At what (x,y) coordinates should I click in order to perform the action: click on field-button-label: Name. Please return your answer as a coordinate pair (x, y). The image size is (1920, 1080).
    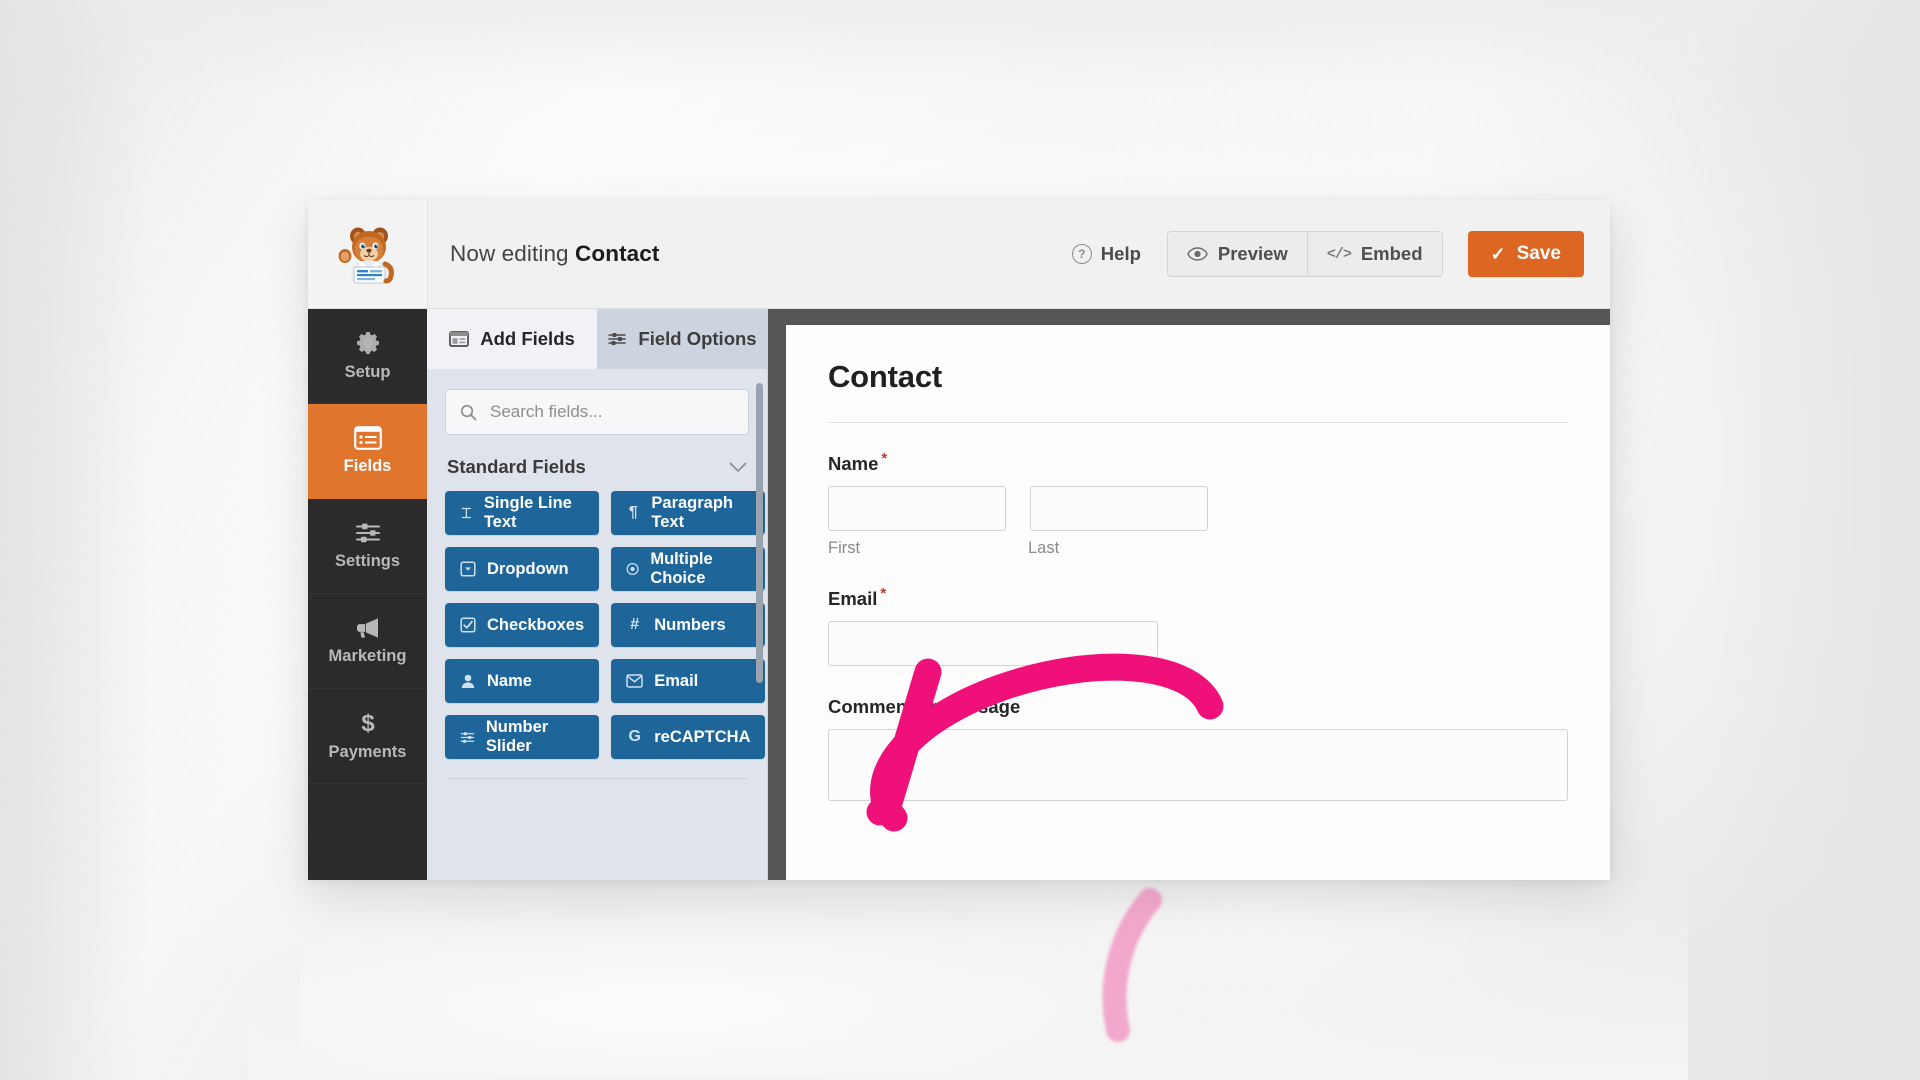
    Looking at the image, I should click on (509, 680).